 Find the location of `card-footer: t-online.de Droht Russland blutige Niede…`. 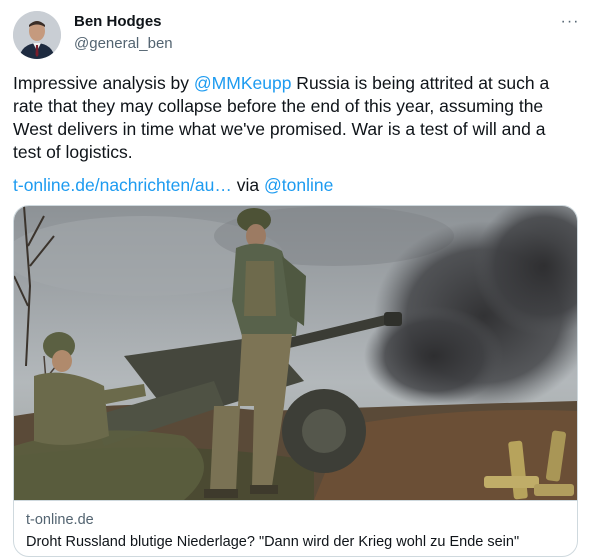

card-footer: t-online.de Droht Russland blutige Niede… is located at coordinates (295, 528).